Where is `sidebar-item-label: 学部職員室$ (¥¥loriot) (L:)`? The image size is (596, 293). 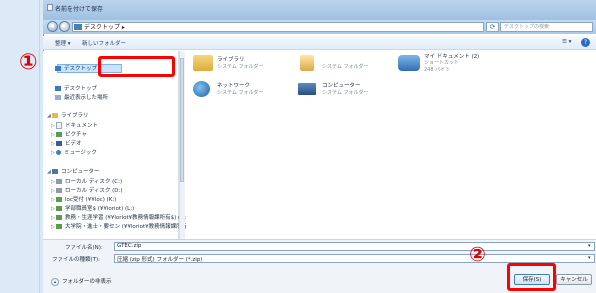
sidebar-item-label: 学部職員室$ (¥¥loriot) (L:) is located at coordinates (100, 209).